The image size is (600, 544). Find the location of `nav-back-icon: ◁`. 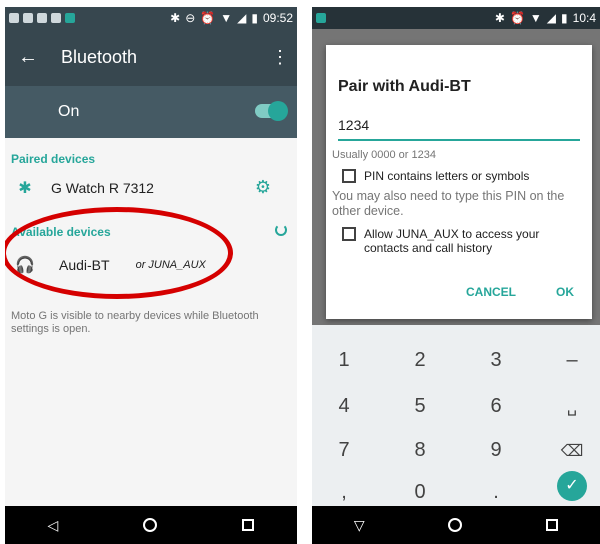

nav-back-icon: ◁ is located at coordinates (53, 525).